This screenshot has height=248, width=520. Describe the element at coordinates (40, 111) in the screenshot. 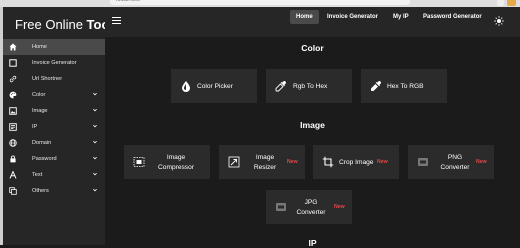

I see `sidebar-item-label: Image` at that location.